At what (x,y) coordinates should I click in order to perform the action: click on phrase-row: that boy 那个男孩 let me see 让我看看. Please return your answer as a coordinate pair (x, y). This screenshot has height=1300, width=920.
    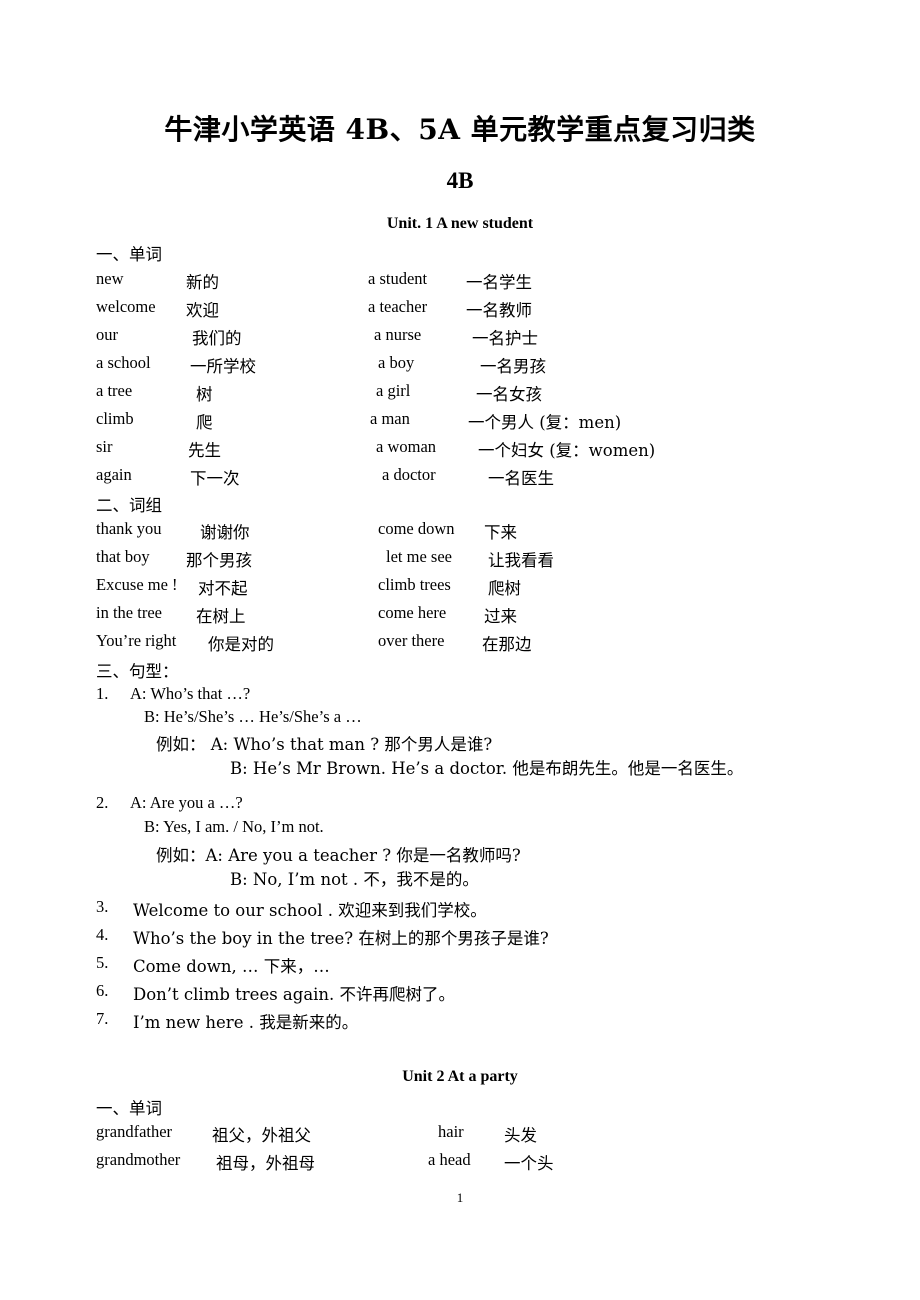
    Looking at the image, I should click on (508, 561).